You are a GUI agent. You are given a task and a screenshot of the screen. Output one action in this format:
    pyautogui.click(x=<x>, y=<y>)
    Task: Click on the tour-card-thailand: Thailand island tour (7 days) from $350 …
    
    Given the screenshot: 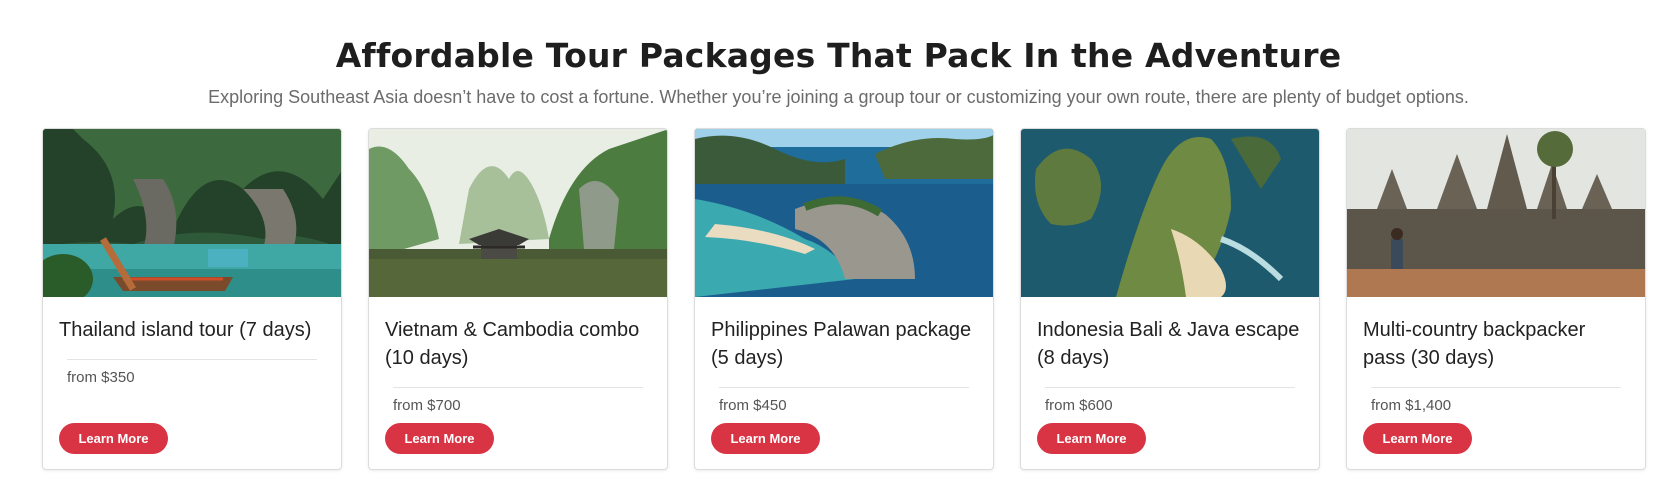 What is the action you would take?
    pyautogui.click(x=192, y=299)
    